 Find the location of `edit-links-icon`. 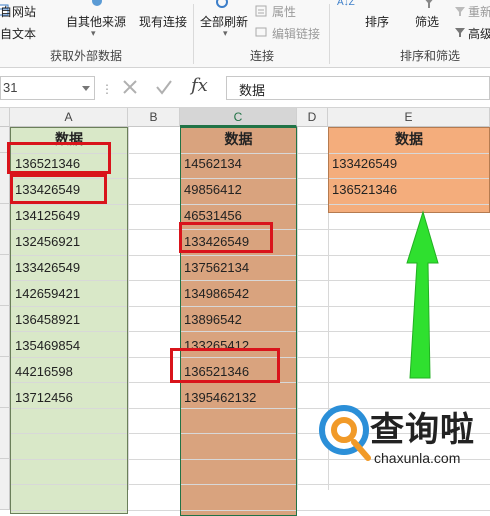

edit-links-icon is located at coordinates (261, 32).